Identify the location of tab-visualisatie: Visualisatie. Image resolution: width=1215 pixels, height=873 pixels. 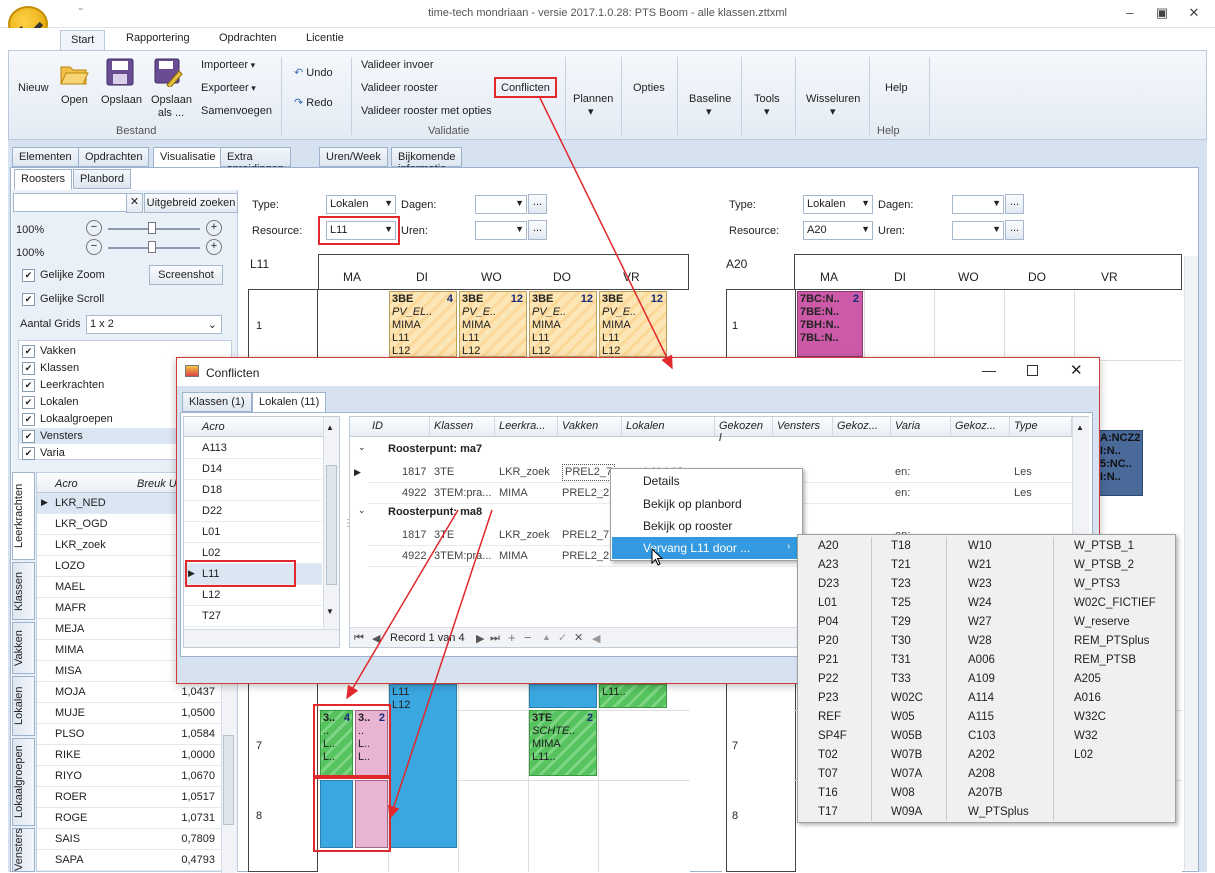
(188, 157).